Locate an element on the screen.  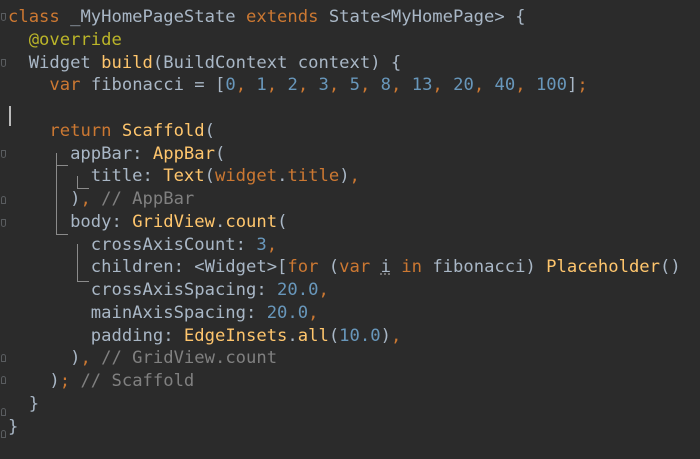
code-token: Text is located at coordinates (184, 176).